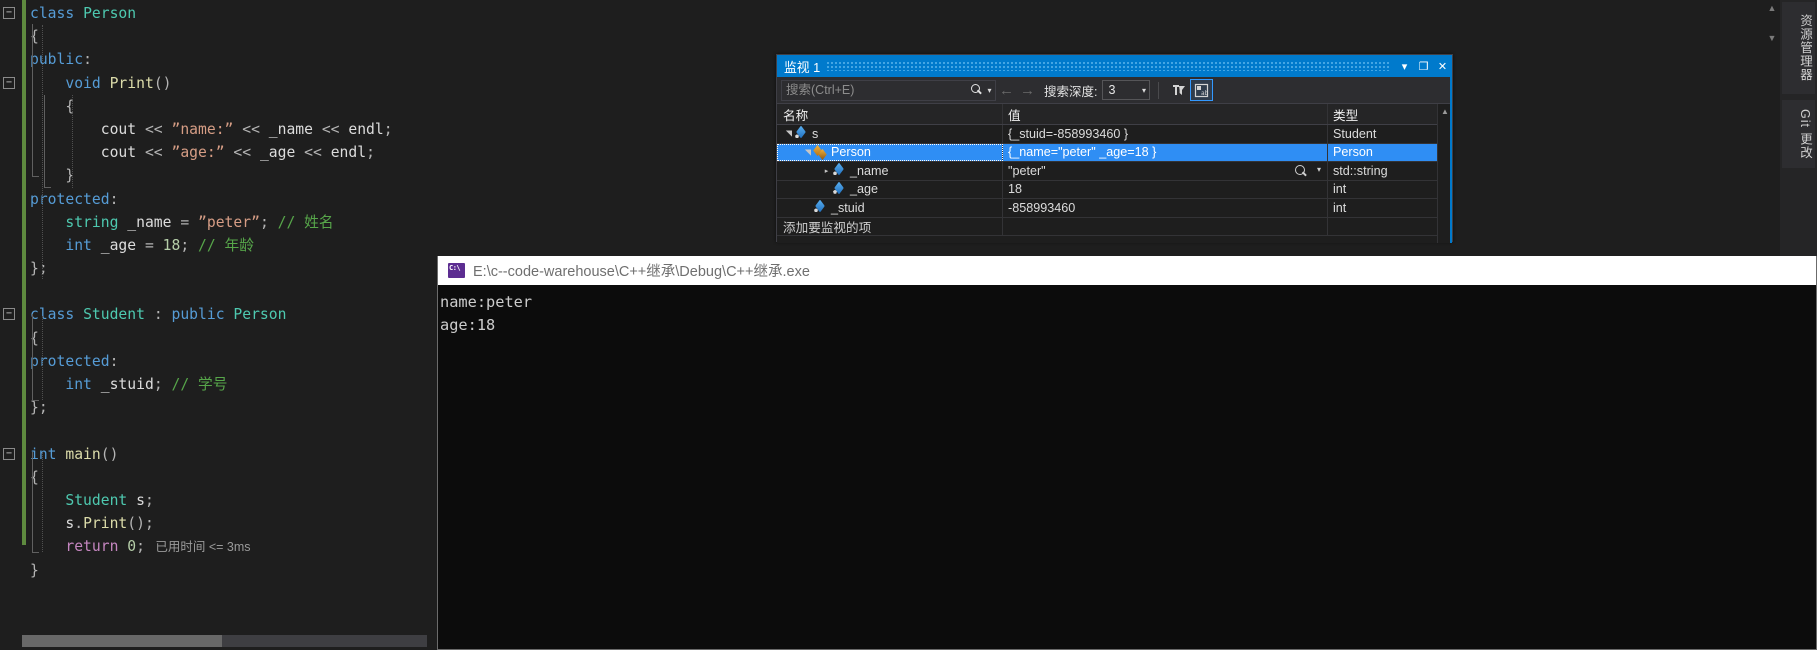 This screenshot has width=1817, height=650. Describe the element at coordinates (890, 208) in the screenshot. I see `watch-row-name-cell: _stuid` at that location.